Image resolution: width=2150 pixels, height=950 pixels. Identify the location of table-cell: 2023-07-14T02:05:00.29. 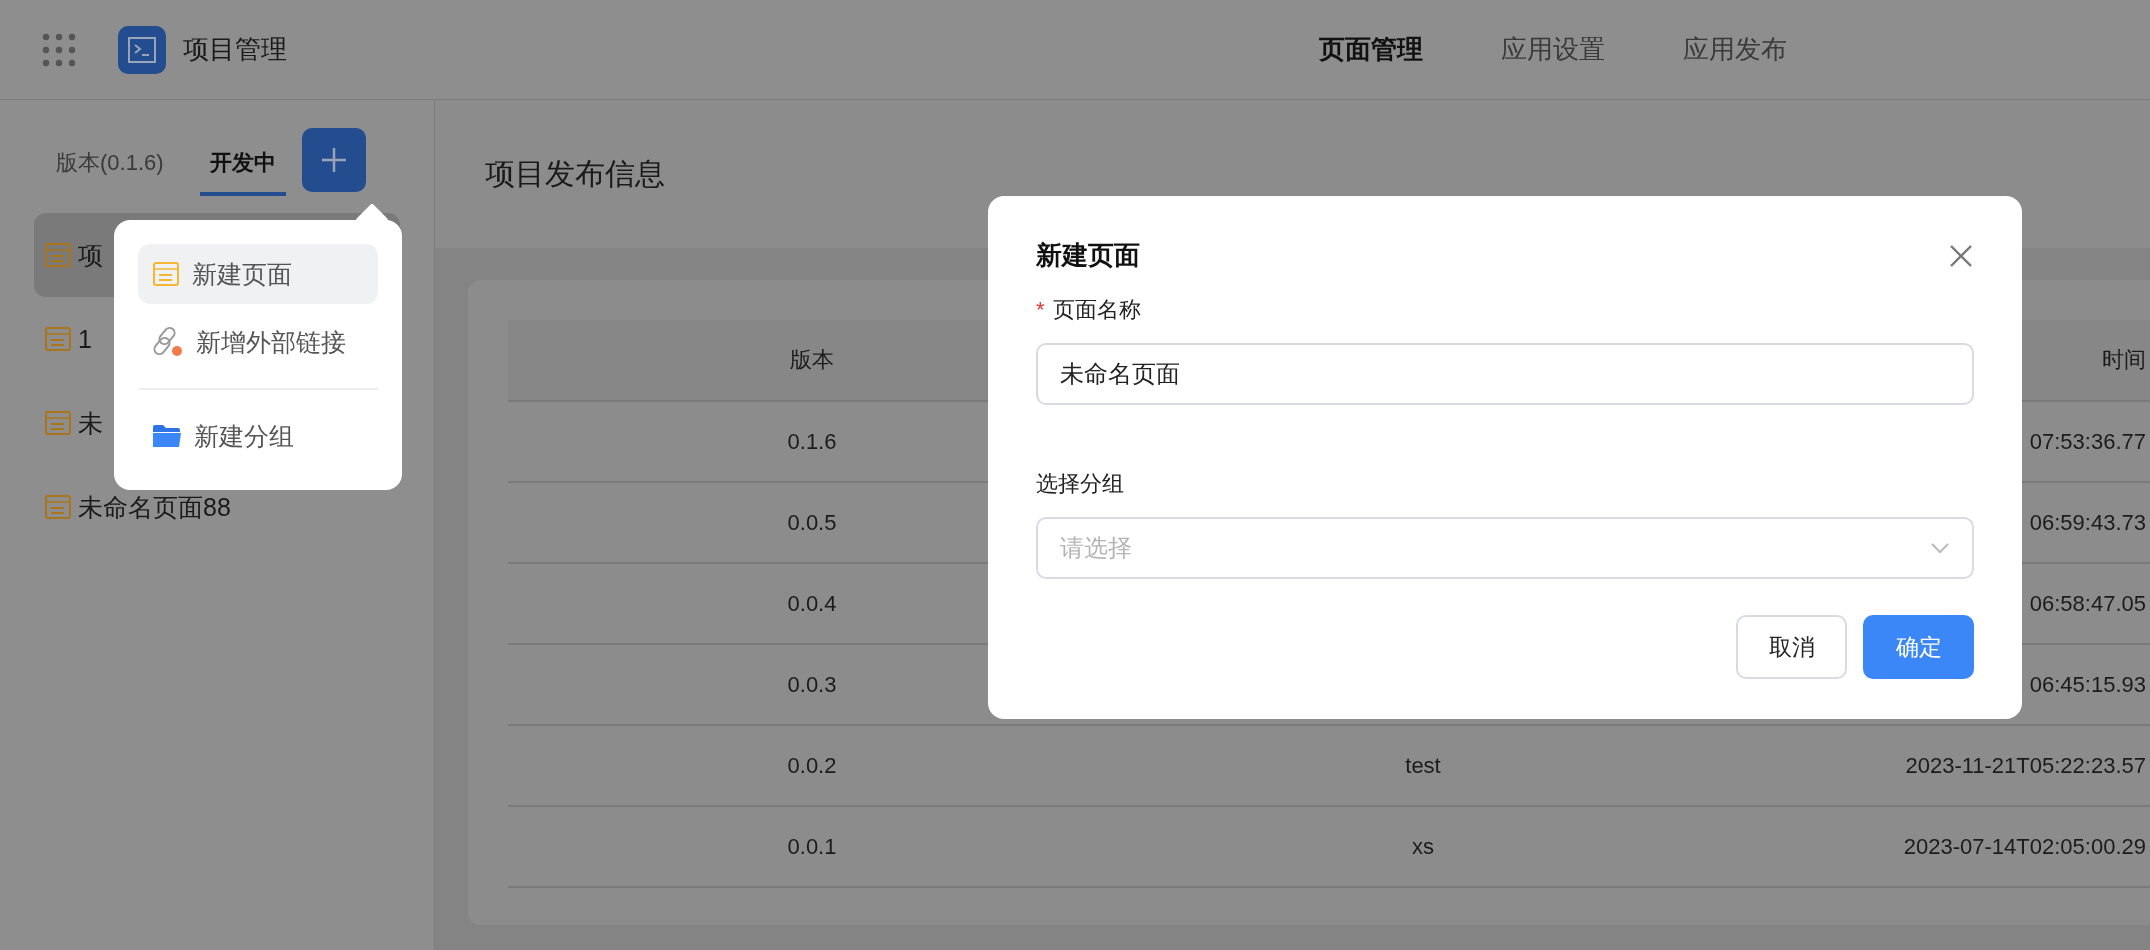
(1940, 847).